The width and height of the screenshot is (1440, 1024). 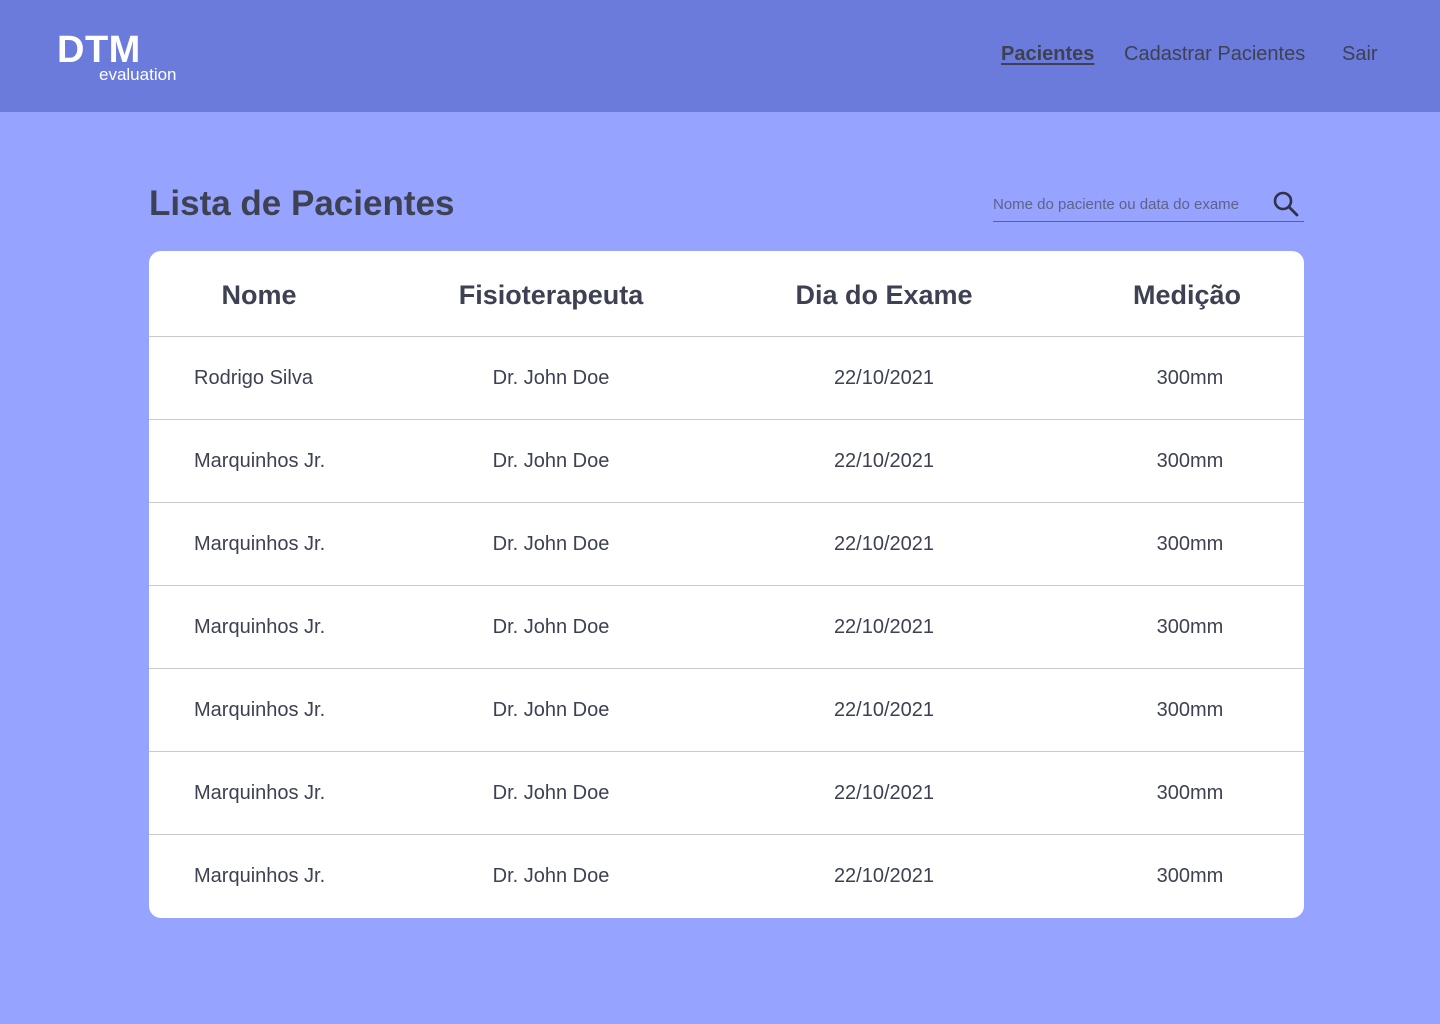 What do you see at coordinates (99, 50) in the screenshot?
I see `logo-title: DTM` at bounding box center [99, 50].